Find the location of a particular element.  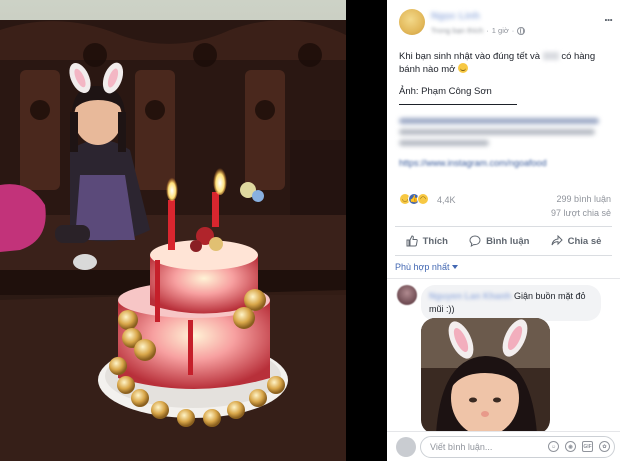

post-text-before: Khi bạn sinh nhật vào đúng tết và is located at coordinates (470, 56).